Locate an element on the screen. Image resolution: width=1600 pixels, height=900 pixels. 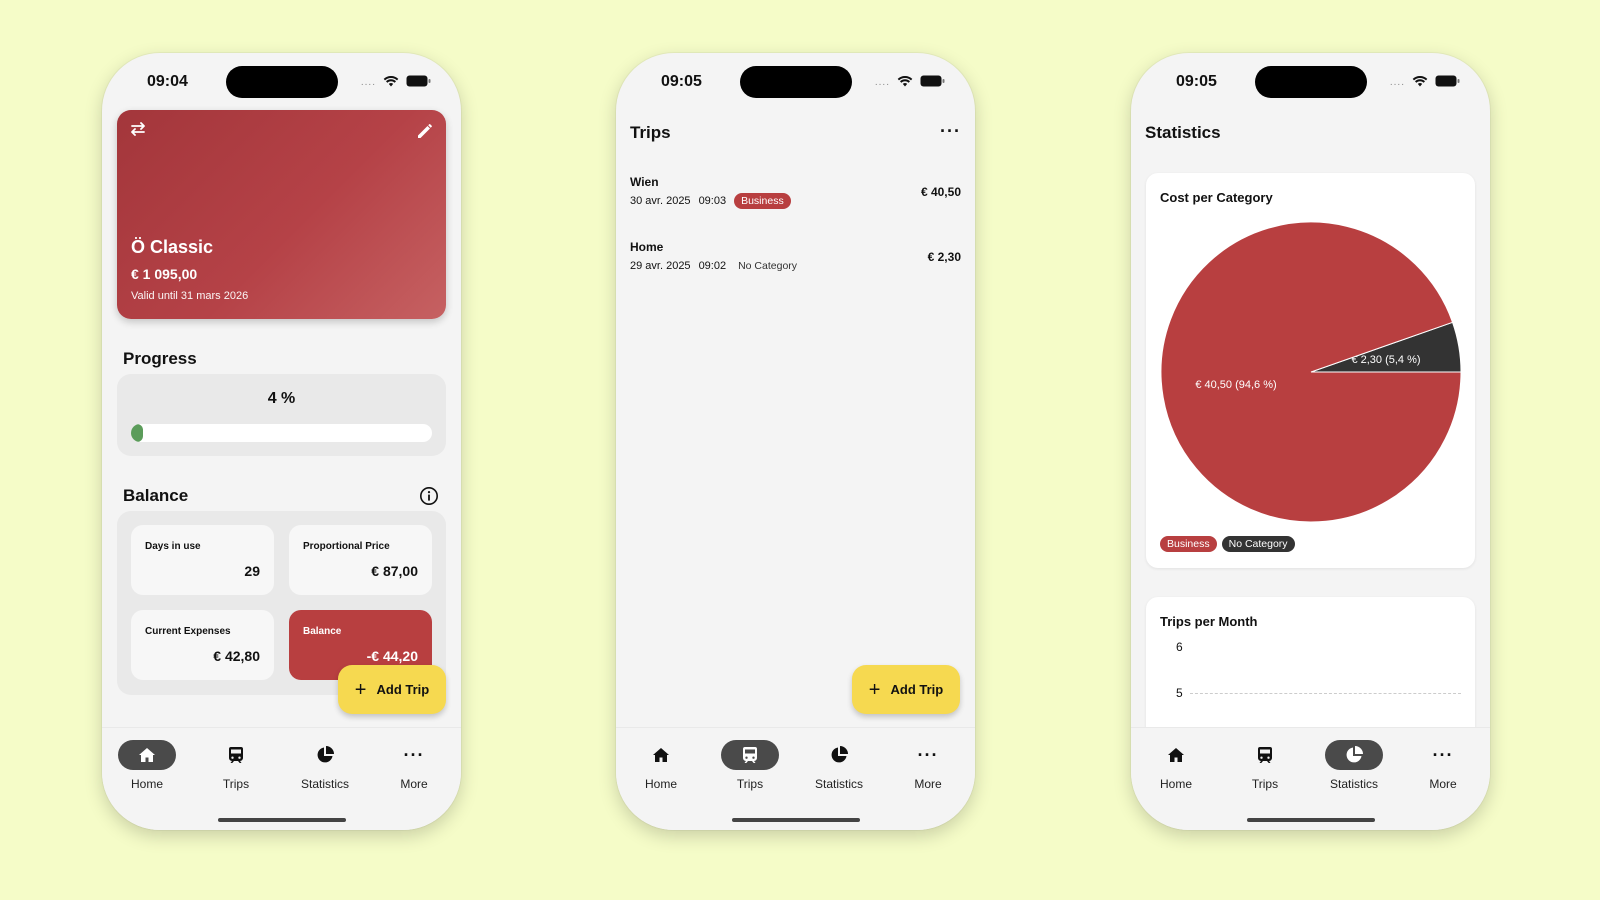
trip-date: 30 avr. 2025 is located at coordinates (660, 201).